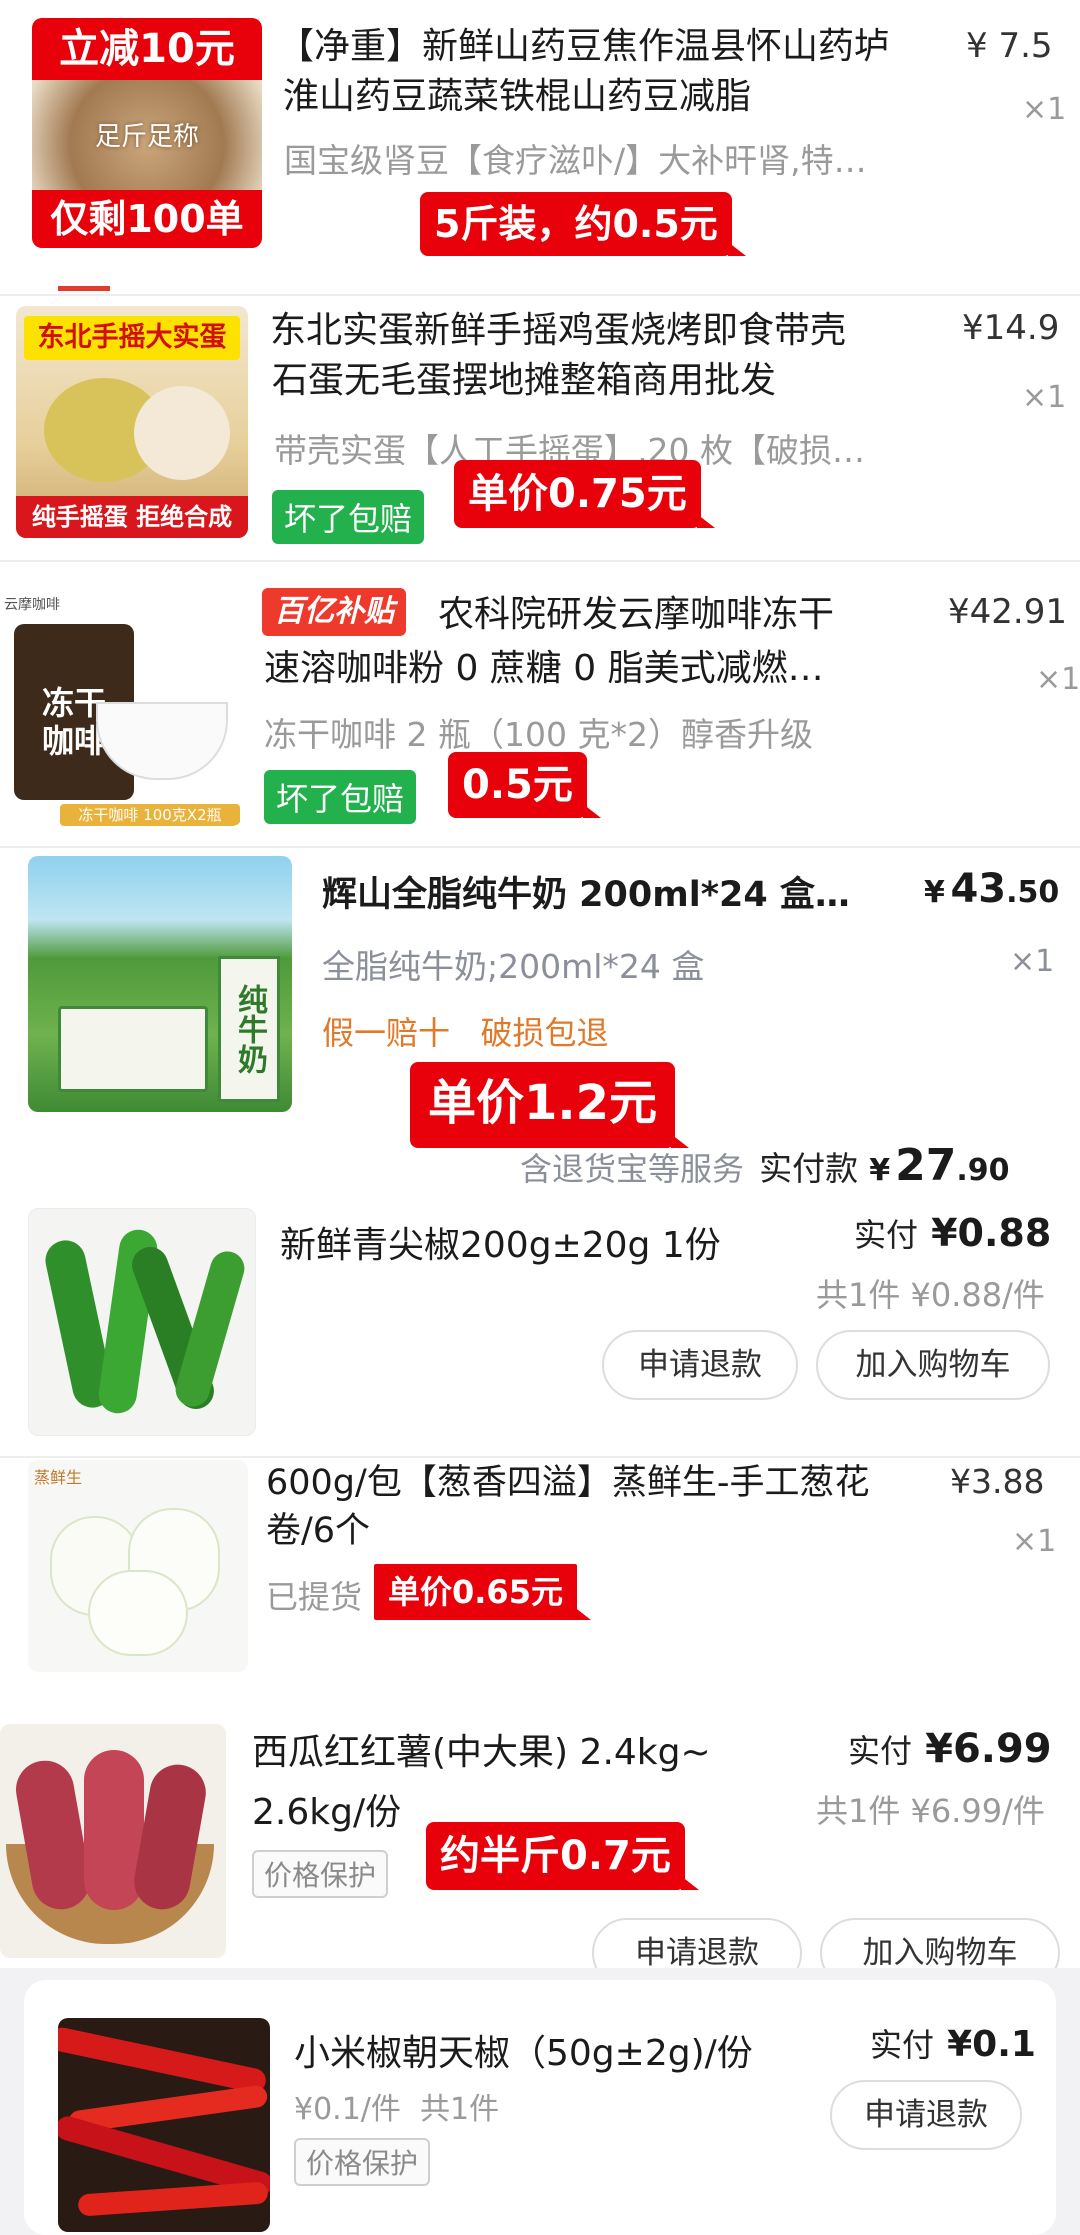 Image resolution: width=1080 pixels, height=2235 pixels. What do you see at coordinates (314, 1597) in the screenshot?
I see `pickup-status: 已提货` at bounding box center [314, 1597].